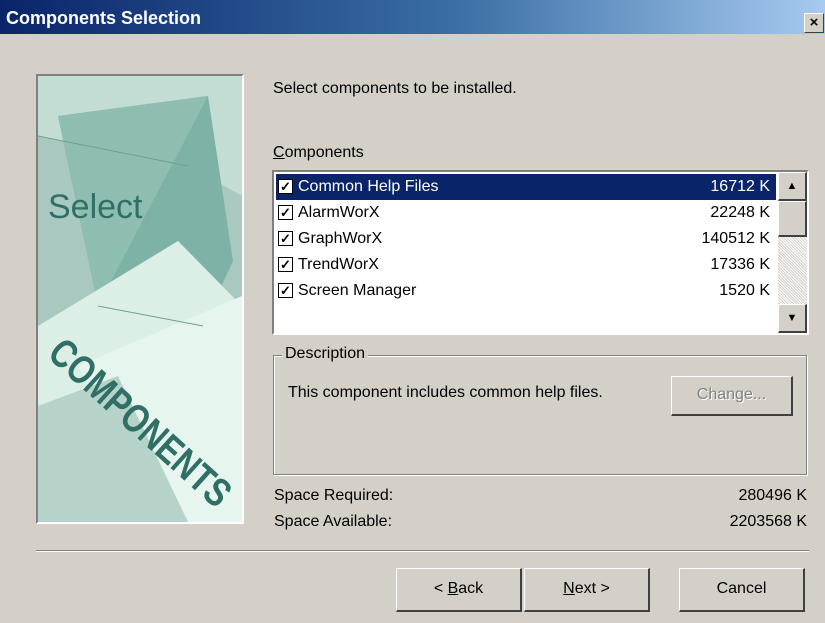 This screenshot has height=623, width=825. Describe the element at coordinates (340, 238) in the screenshot. I see `component-name: GraphWorX` at that location.